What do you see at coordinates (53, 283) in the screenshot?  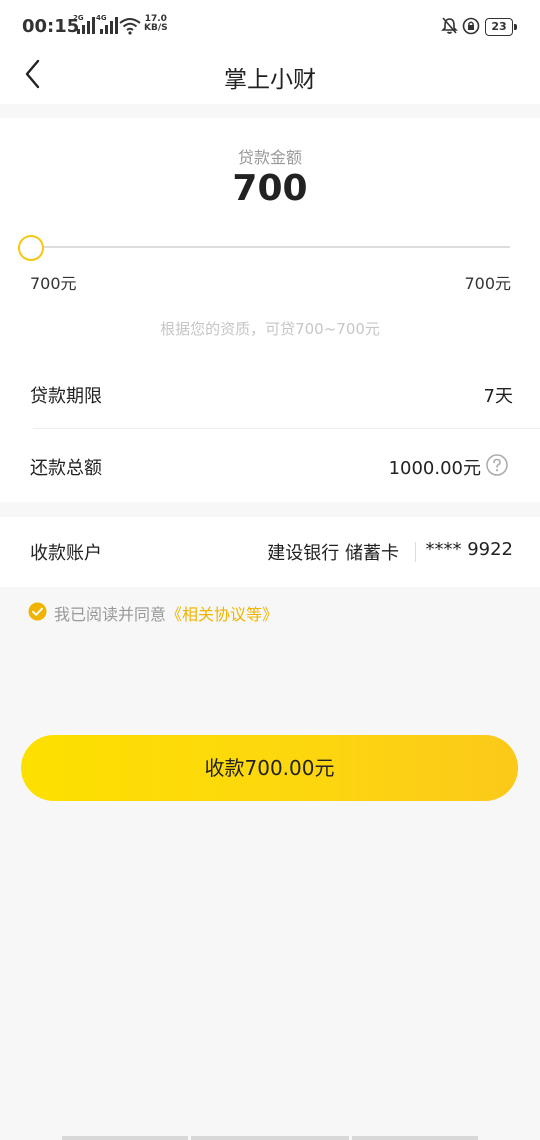 I see `slider-min-label: 700元` at bounding box center [53, 283].